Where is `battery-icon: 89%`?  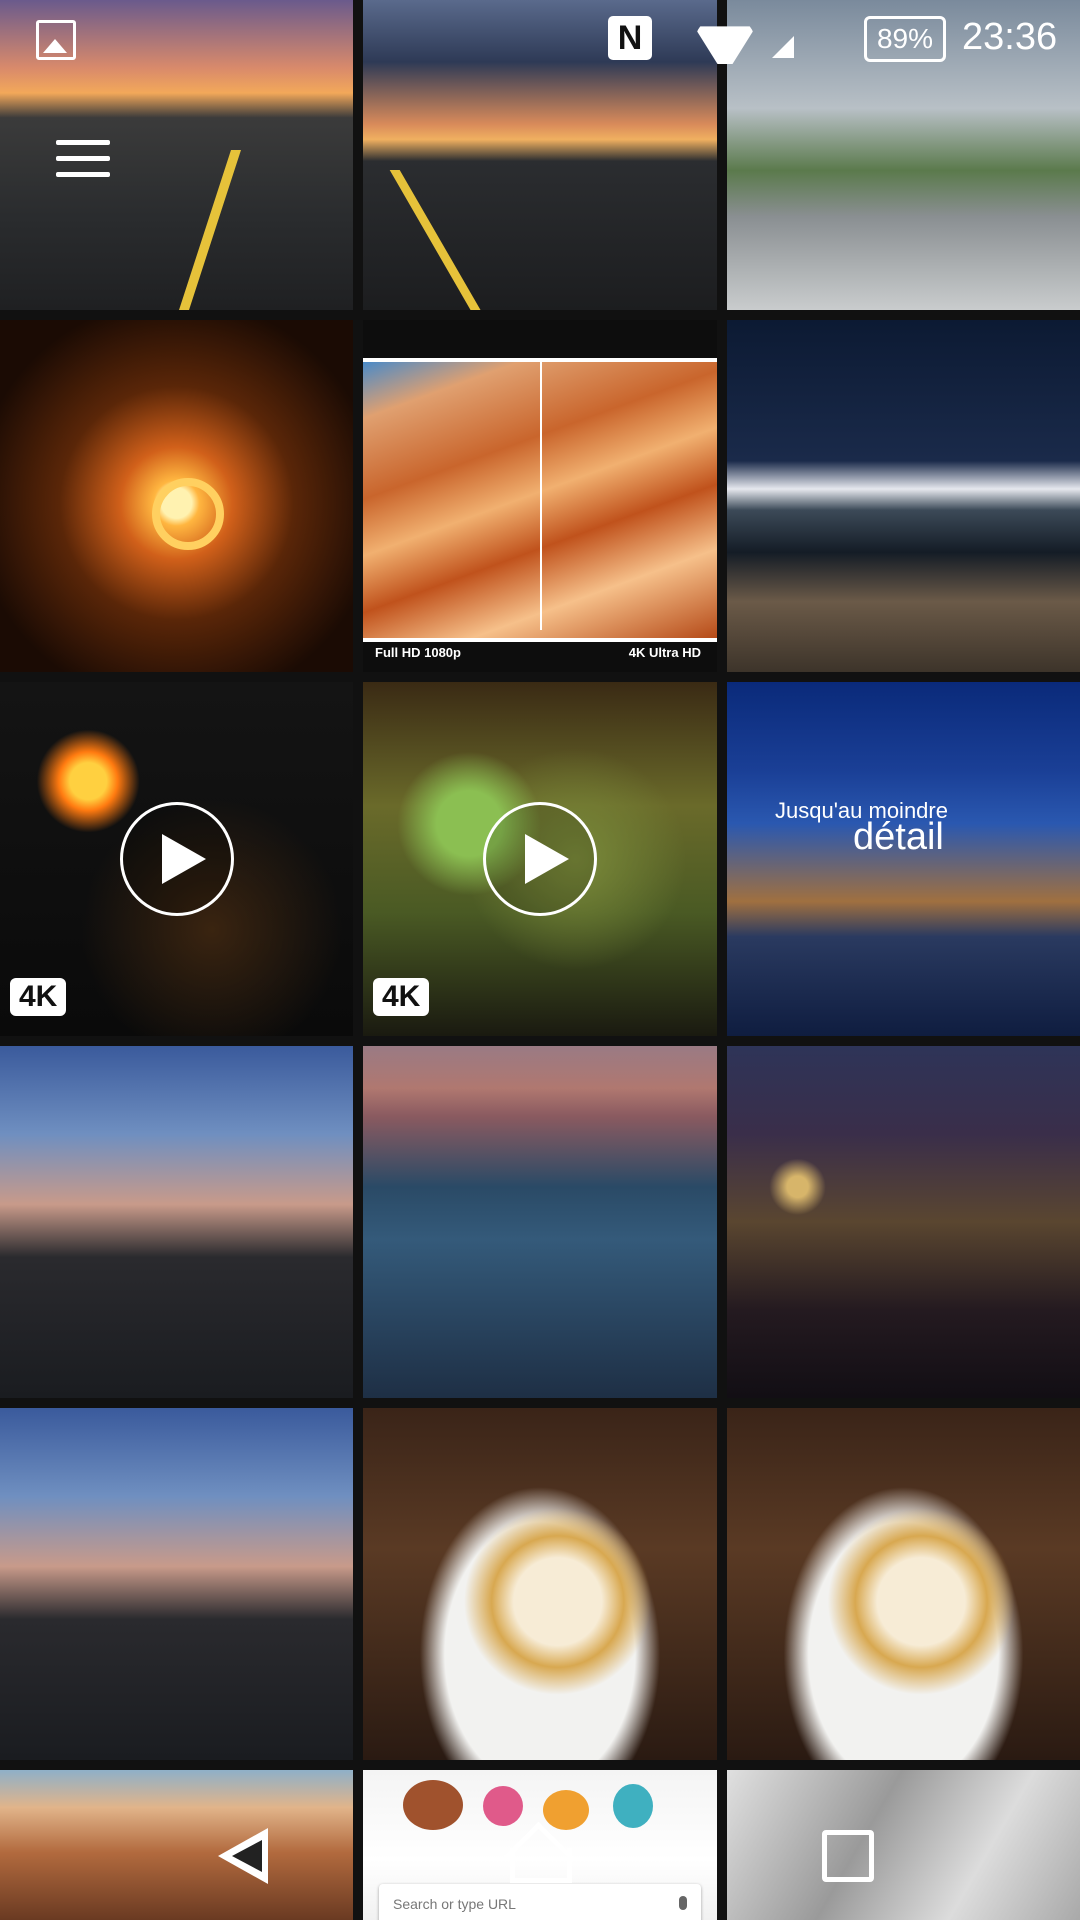
battery-icon: 89% is located at coordinates (905, 39).